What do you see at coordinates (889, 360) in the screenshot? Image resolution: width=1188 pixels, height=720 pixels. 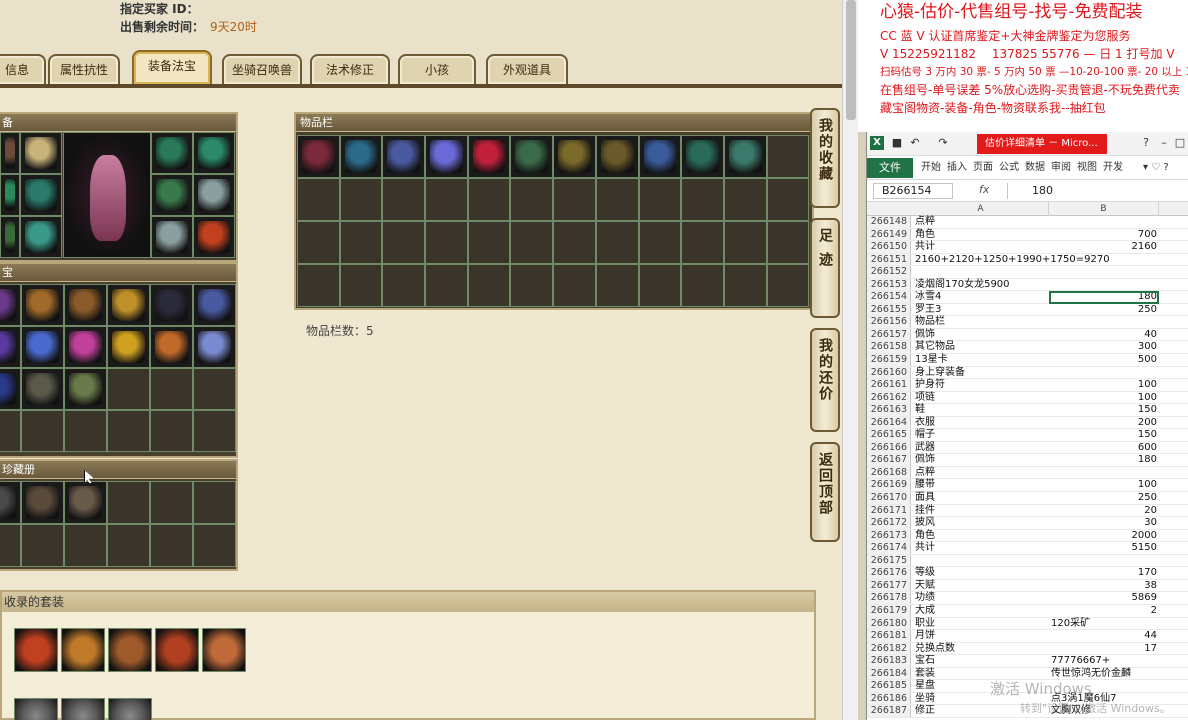 I see `row-number: 266159` at bounding box center [889, 360].